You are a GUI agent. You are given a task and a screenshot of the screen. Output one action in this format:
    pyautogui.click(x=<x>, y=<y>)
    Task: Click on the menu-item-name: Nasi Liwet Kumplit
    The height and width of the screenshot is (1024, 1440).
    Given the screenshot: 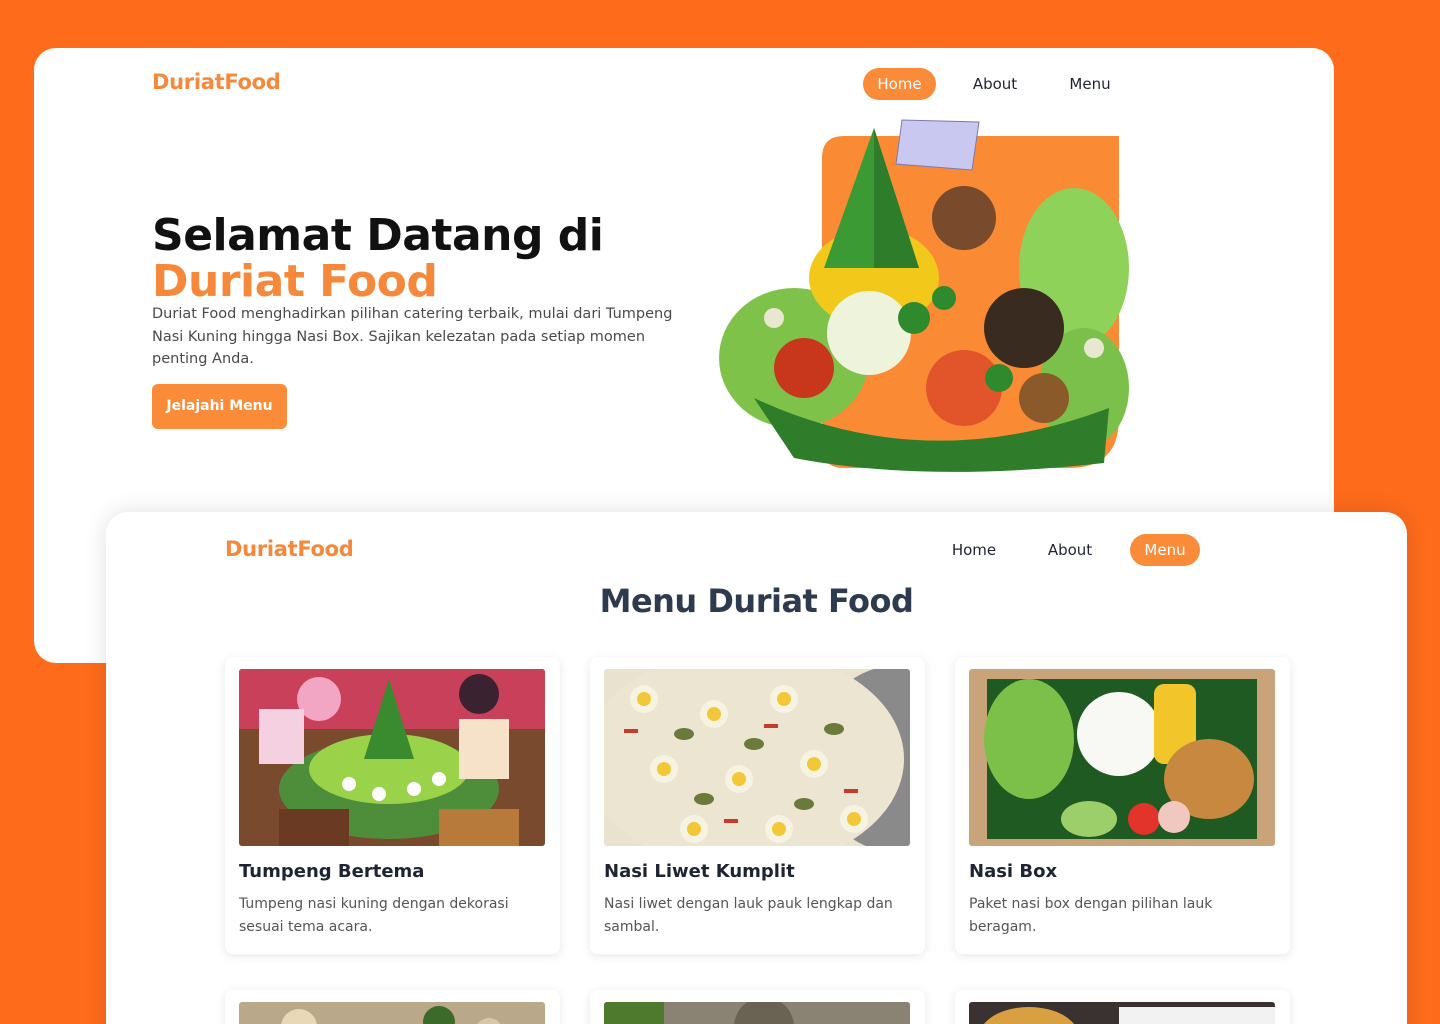 What is the action you would take?
    pyautogui.click(x=699, y=871)
    